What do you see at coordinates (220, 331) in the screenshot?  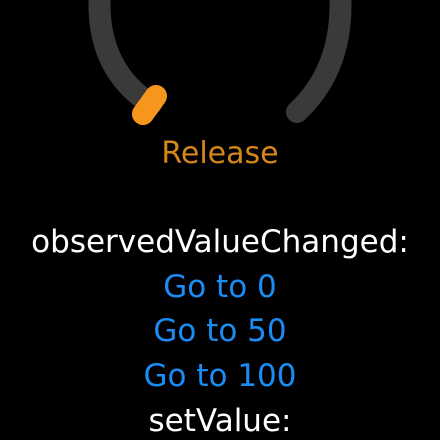 I see `go-to-50-button: Go to 50` at bounding box center [220, 331].